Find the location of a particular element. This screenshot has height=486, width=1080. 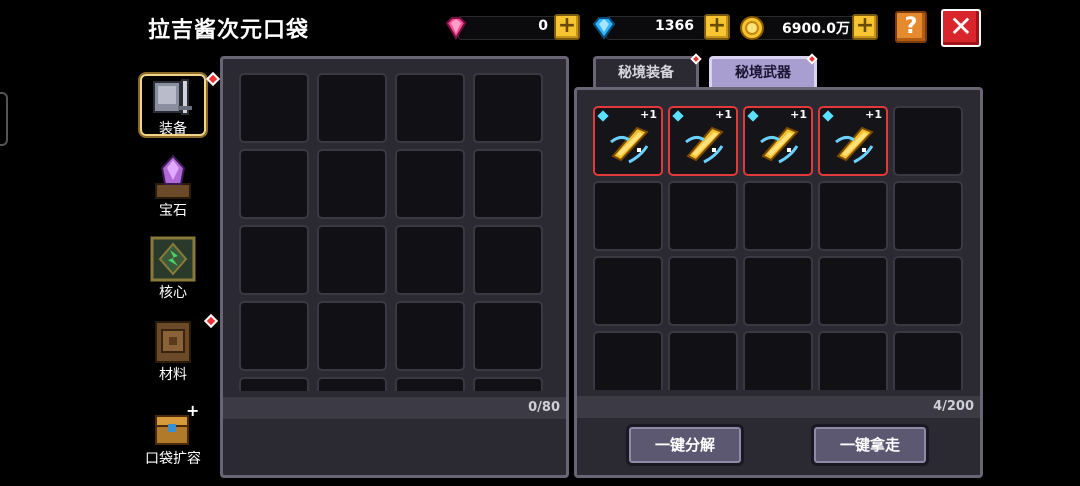

equipment-badge is located at coordinates (213, 79).